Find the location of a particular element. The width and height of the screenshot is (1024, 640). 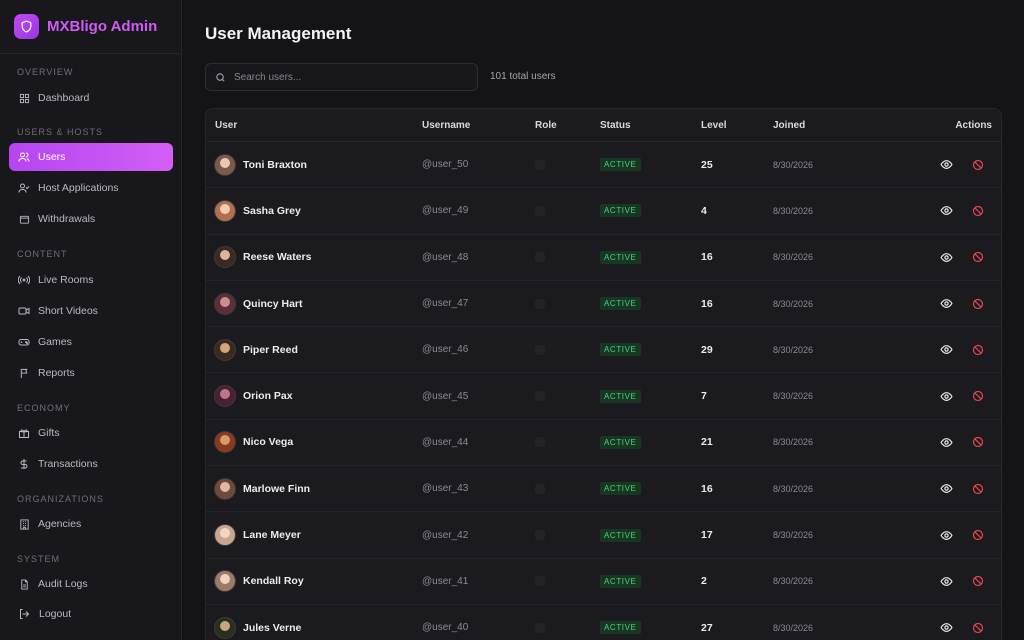

user-name: Lane Meyer is located at coordinates (272, 535).